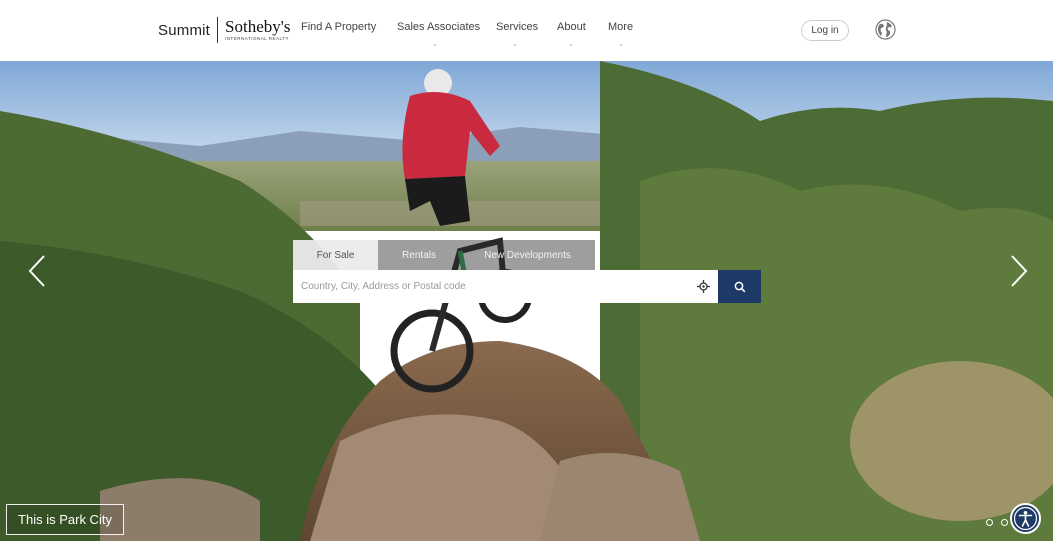  What do you see at coordinates (224, 30) in the screenshot?
I see `site-logo: Summit Sotheby's INTERNATIONAL REALTY` at bounding box center [224, 30].